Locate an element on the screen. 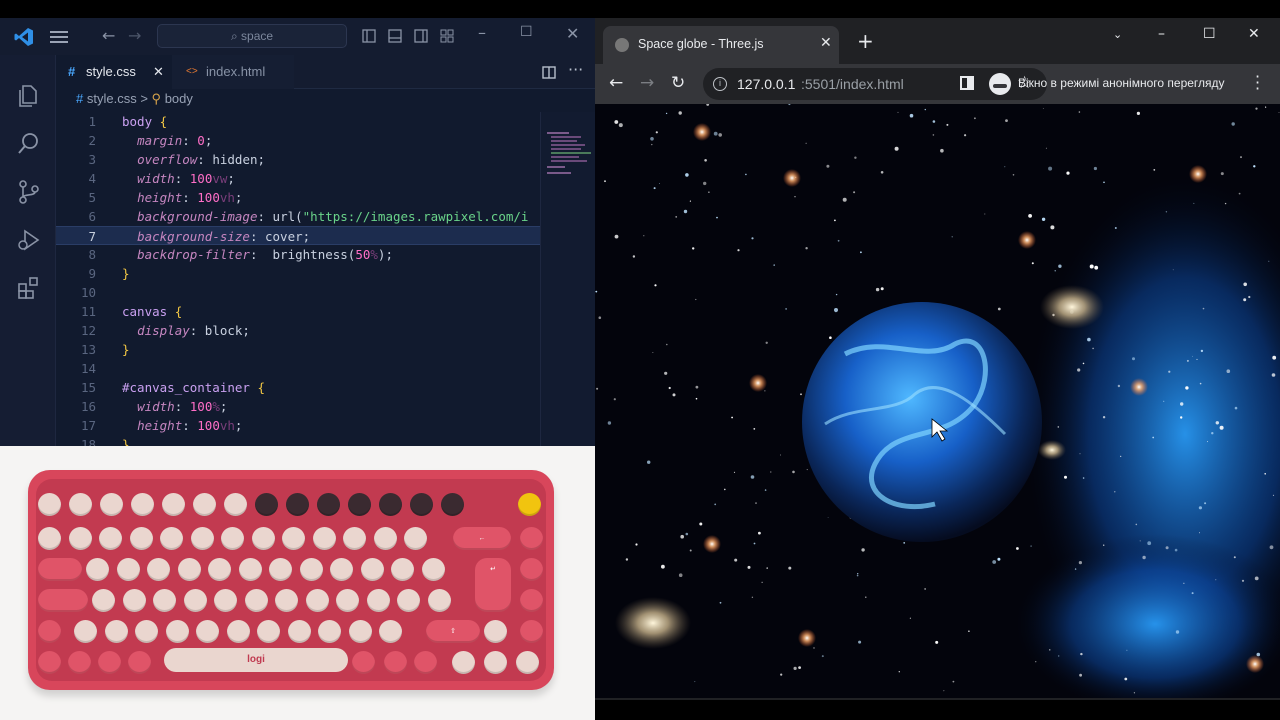 This screenshot has height=720, width=1280. incognito-icon is located at coordinates (1000, 84).